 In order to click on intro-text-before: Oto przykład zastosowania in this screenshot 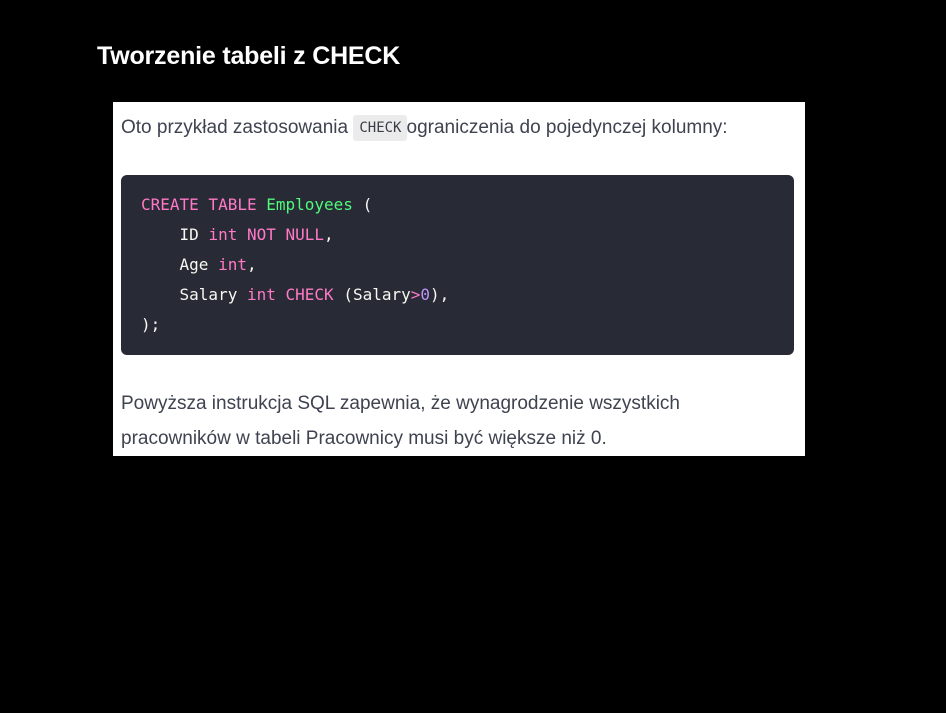, I will do `click(237, 127)`.